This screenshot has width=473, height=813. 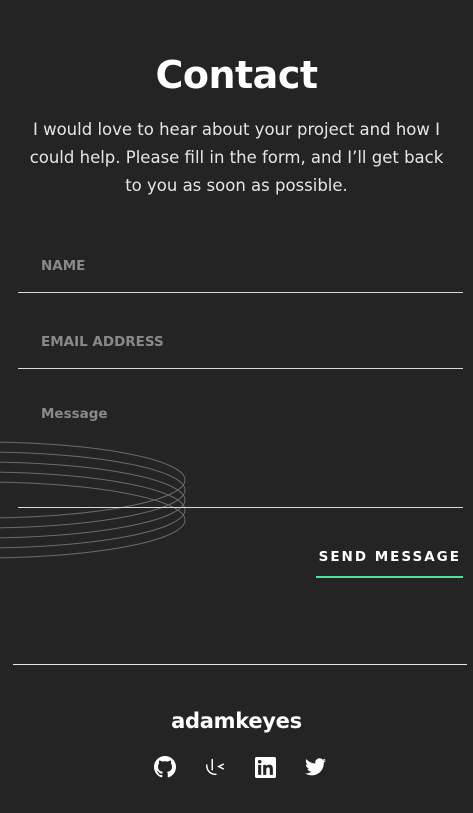 I want to click on linkedin-link, so click(x=266, y=767).